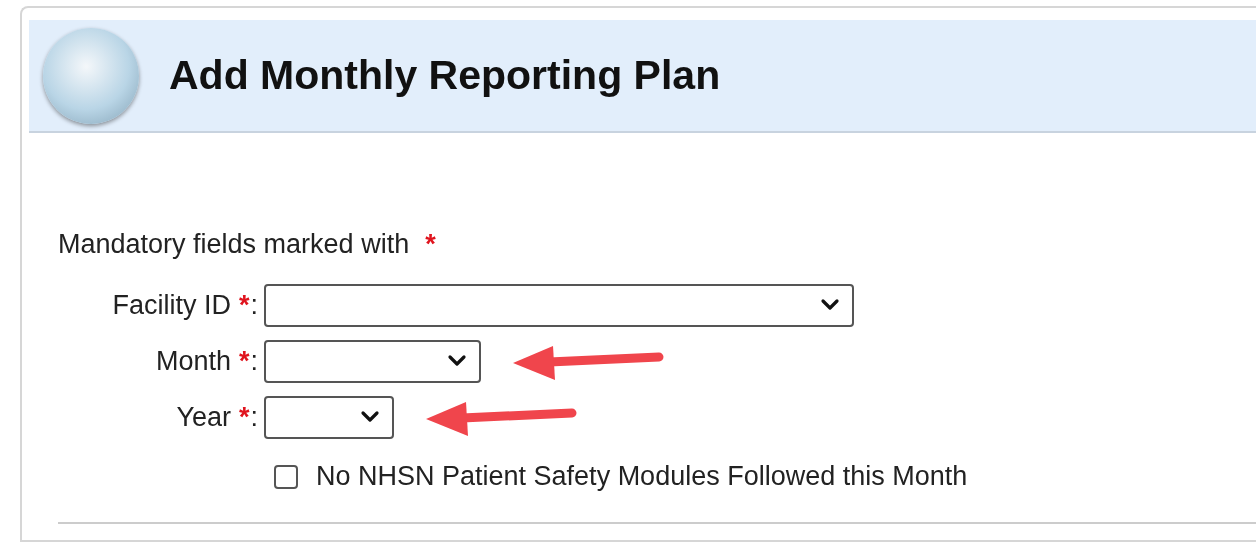 The width and height of the screenshot is (1256, 542). I want to click on checkbox-label: No NHSN Patient Safety Modules Followed this Month, so click(642, 476).